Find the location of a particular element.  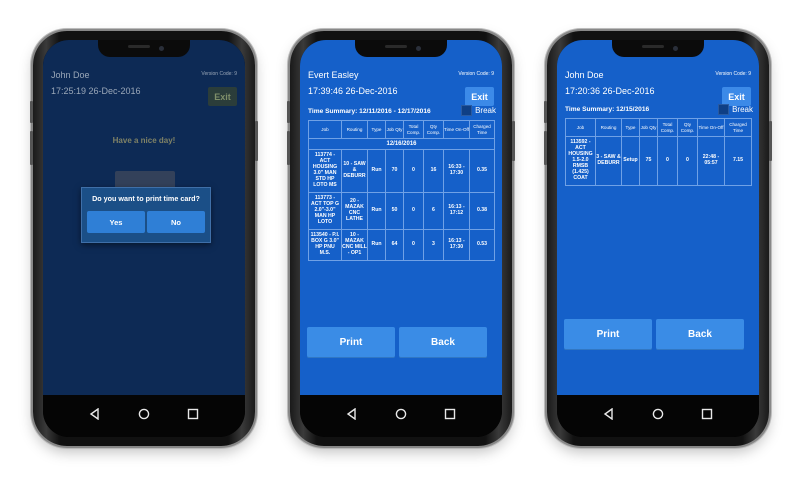

dialog-question: Do you want to print time card? is located at coordinates (146, 198).